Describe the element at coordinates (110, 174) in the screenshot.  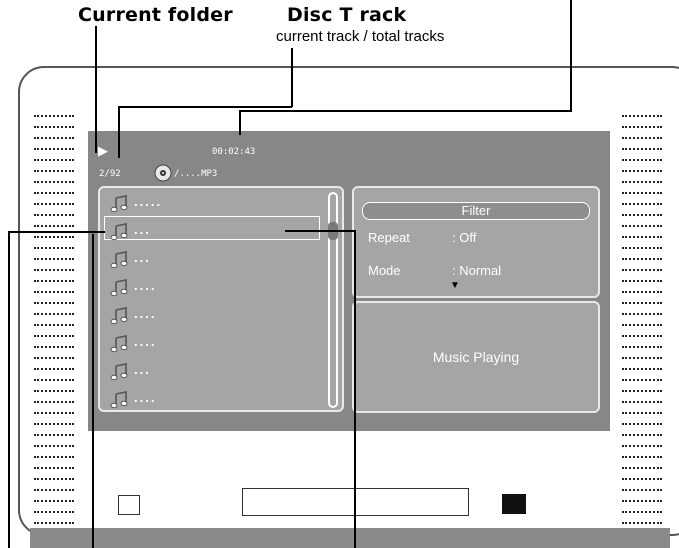
I see `track-counter: 2/92` at that location.